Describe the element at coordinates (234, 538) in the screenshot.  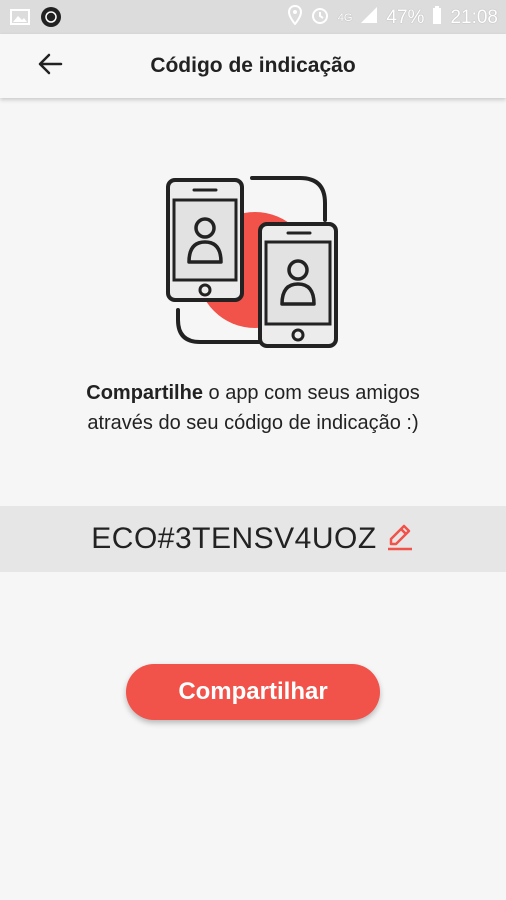
I see `referral-code: ECO#3TENSV4UOZ` at that location.